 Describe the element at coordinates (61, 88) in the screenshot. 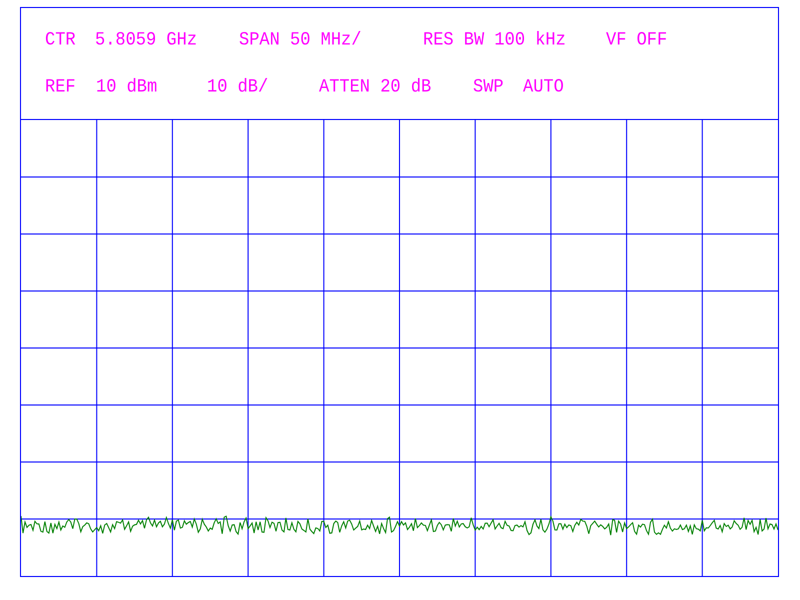

I see `readout-label: REF` at that location.